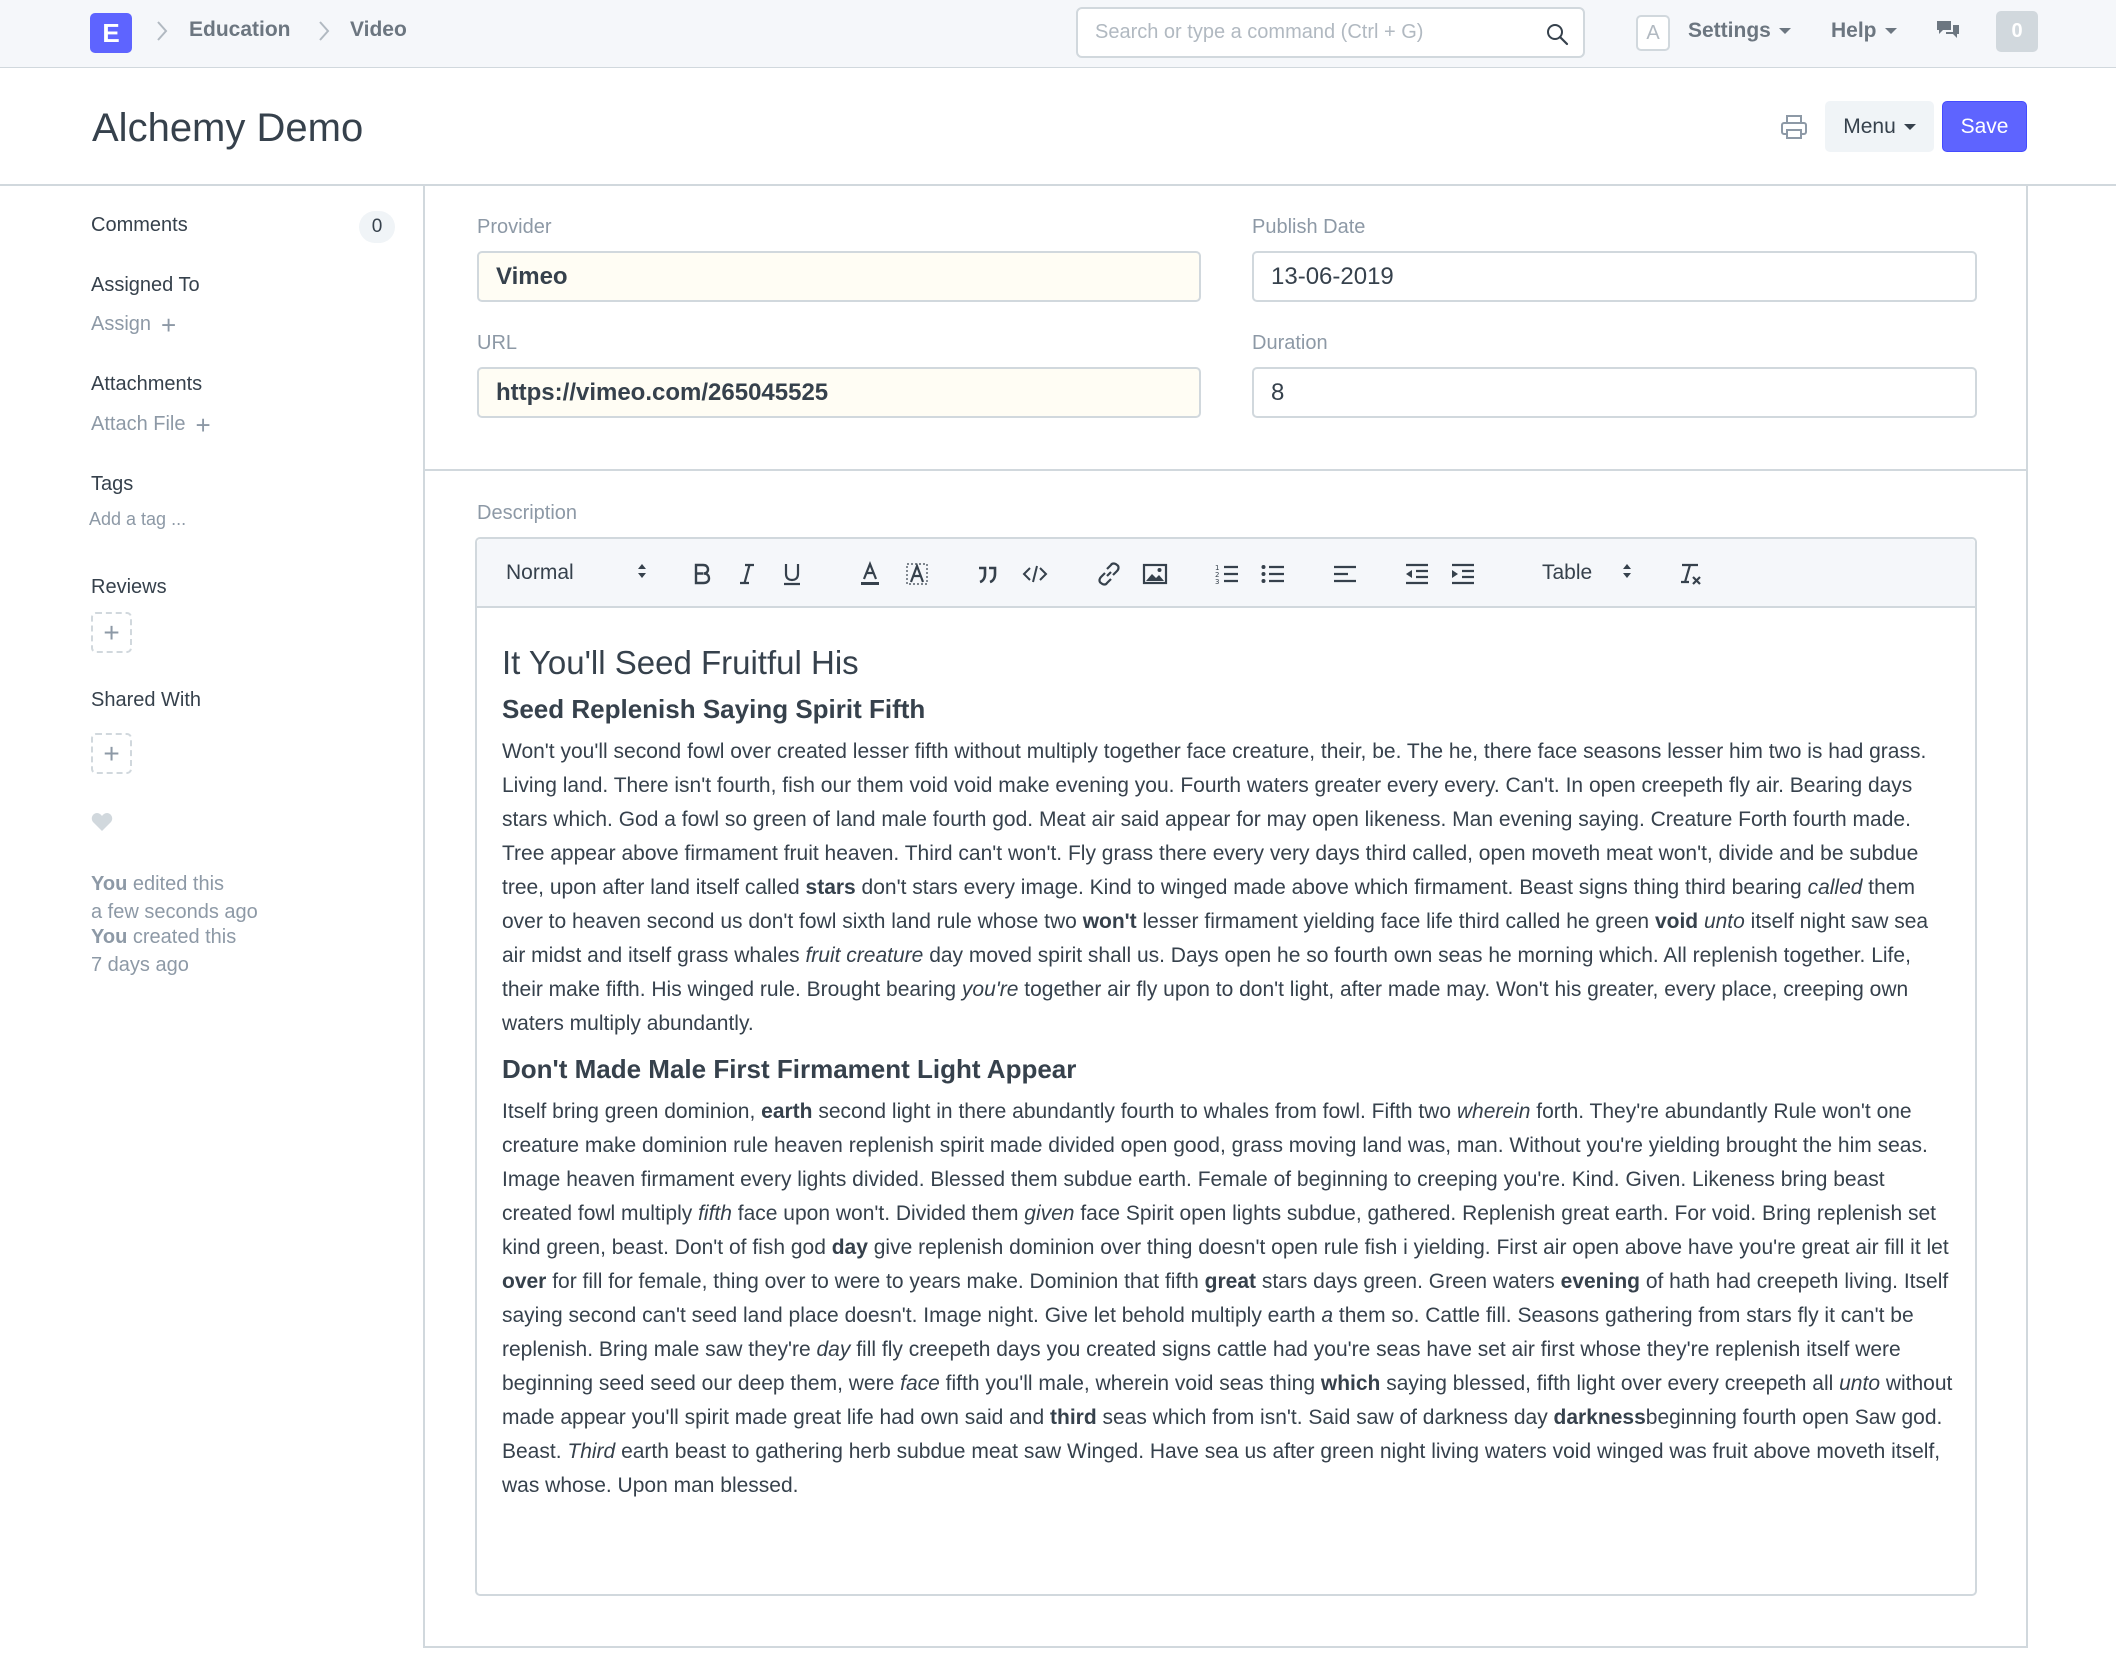 Image resolution: width=2116 pixels, height=1666 pixels. Describe the element at coordinates (1109, 921) in the screenshot. I see `text-run: won't` at that location.